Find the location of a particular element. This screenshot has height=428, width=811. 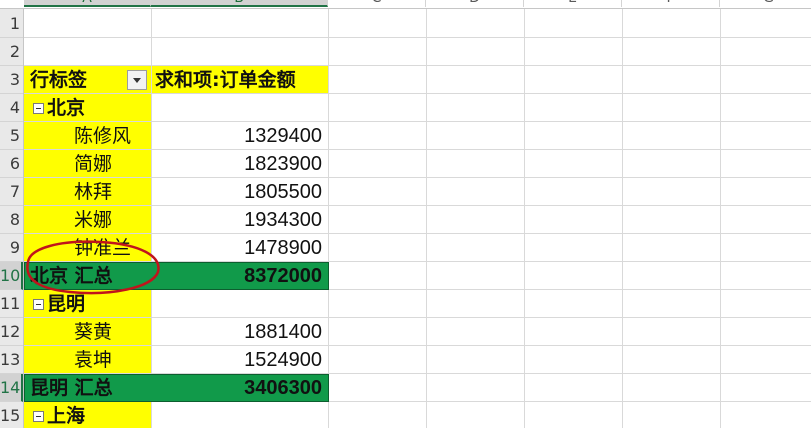

column-header-f: F is located at coordinates (671, 3).